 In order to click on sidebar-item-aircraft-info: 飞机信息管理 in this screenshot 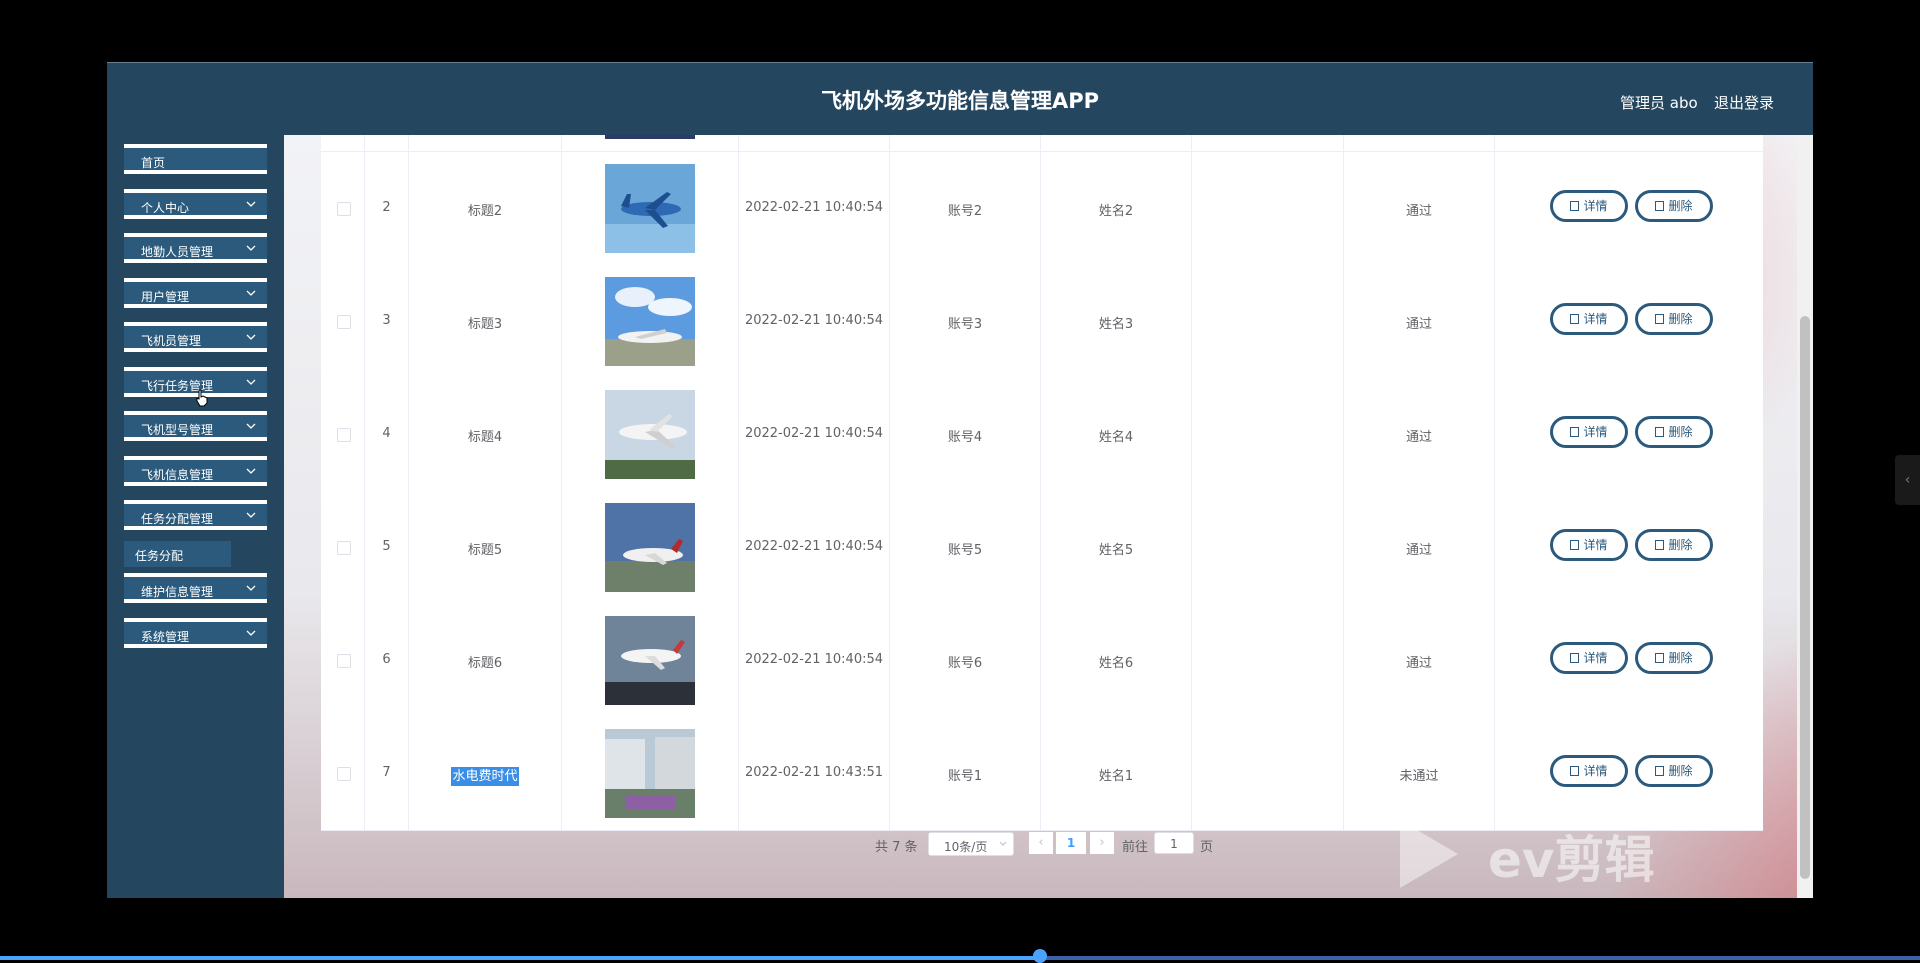, I will do `click(195, 471)`.